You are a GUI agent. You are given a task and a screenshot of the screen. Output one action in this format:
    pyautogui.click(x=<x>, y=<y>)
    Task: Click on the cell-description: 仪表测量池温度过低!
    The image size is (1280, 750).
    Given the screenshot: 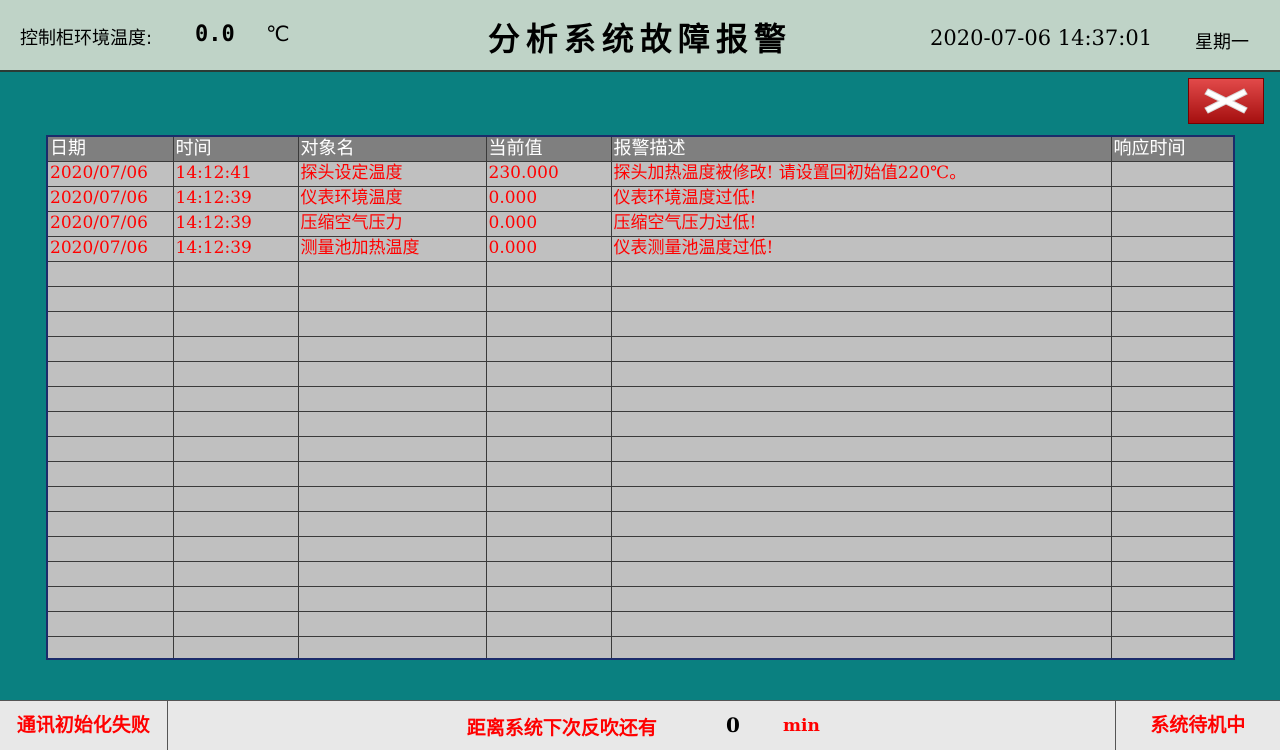 What is the action you would take?
    pyautogui.click(x=861, y=249)
    